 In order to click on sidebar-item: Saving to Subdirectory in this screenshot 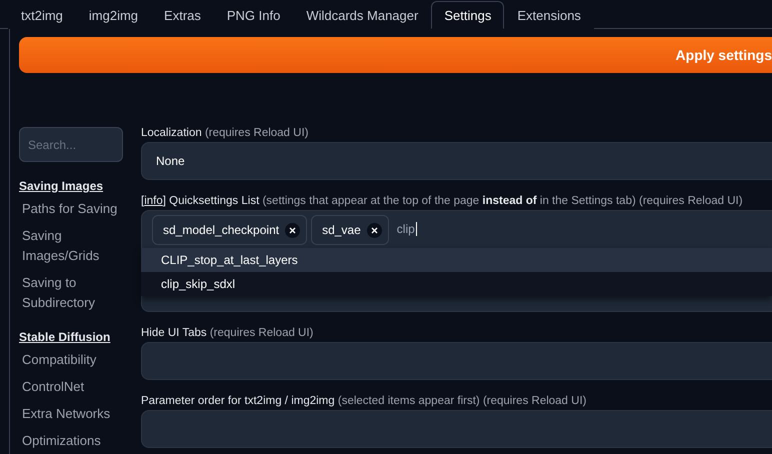, I will do `click(71, 293)`.